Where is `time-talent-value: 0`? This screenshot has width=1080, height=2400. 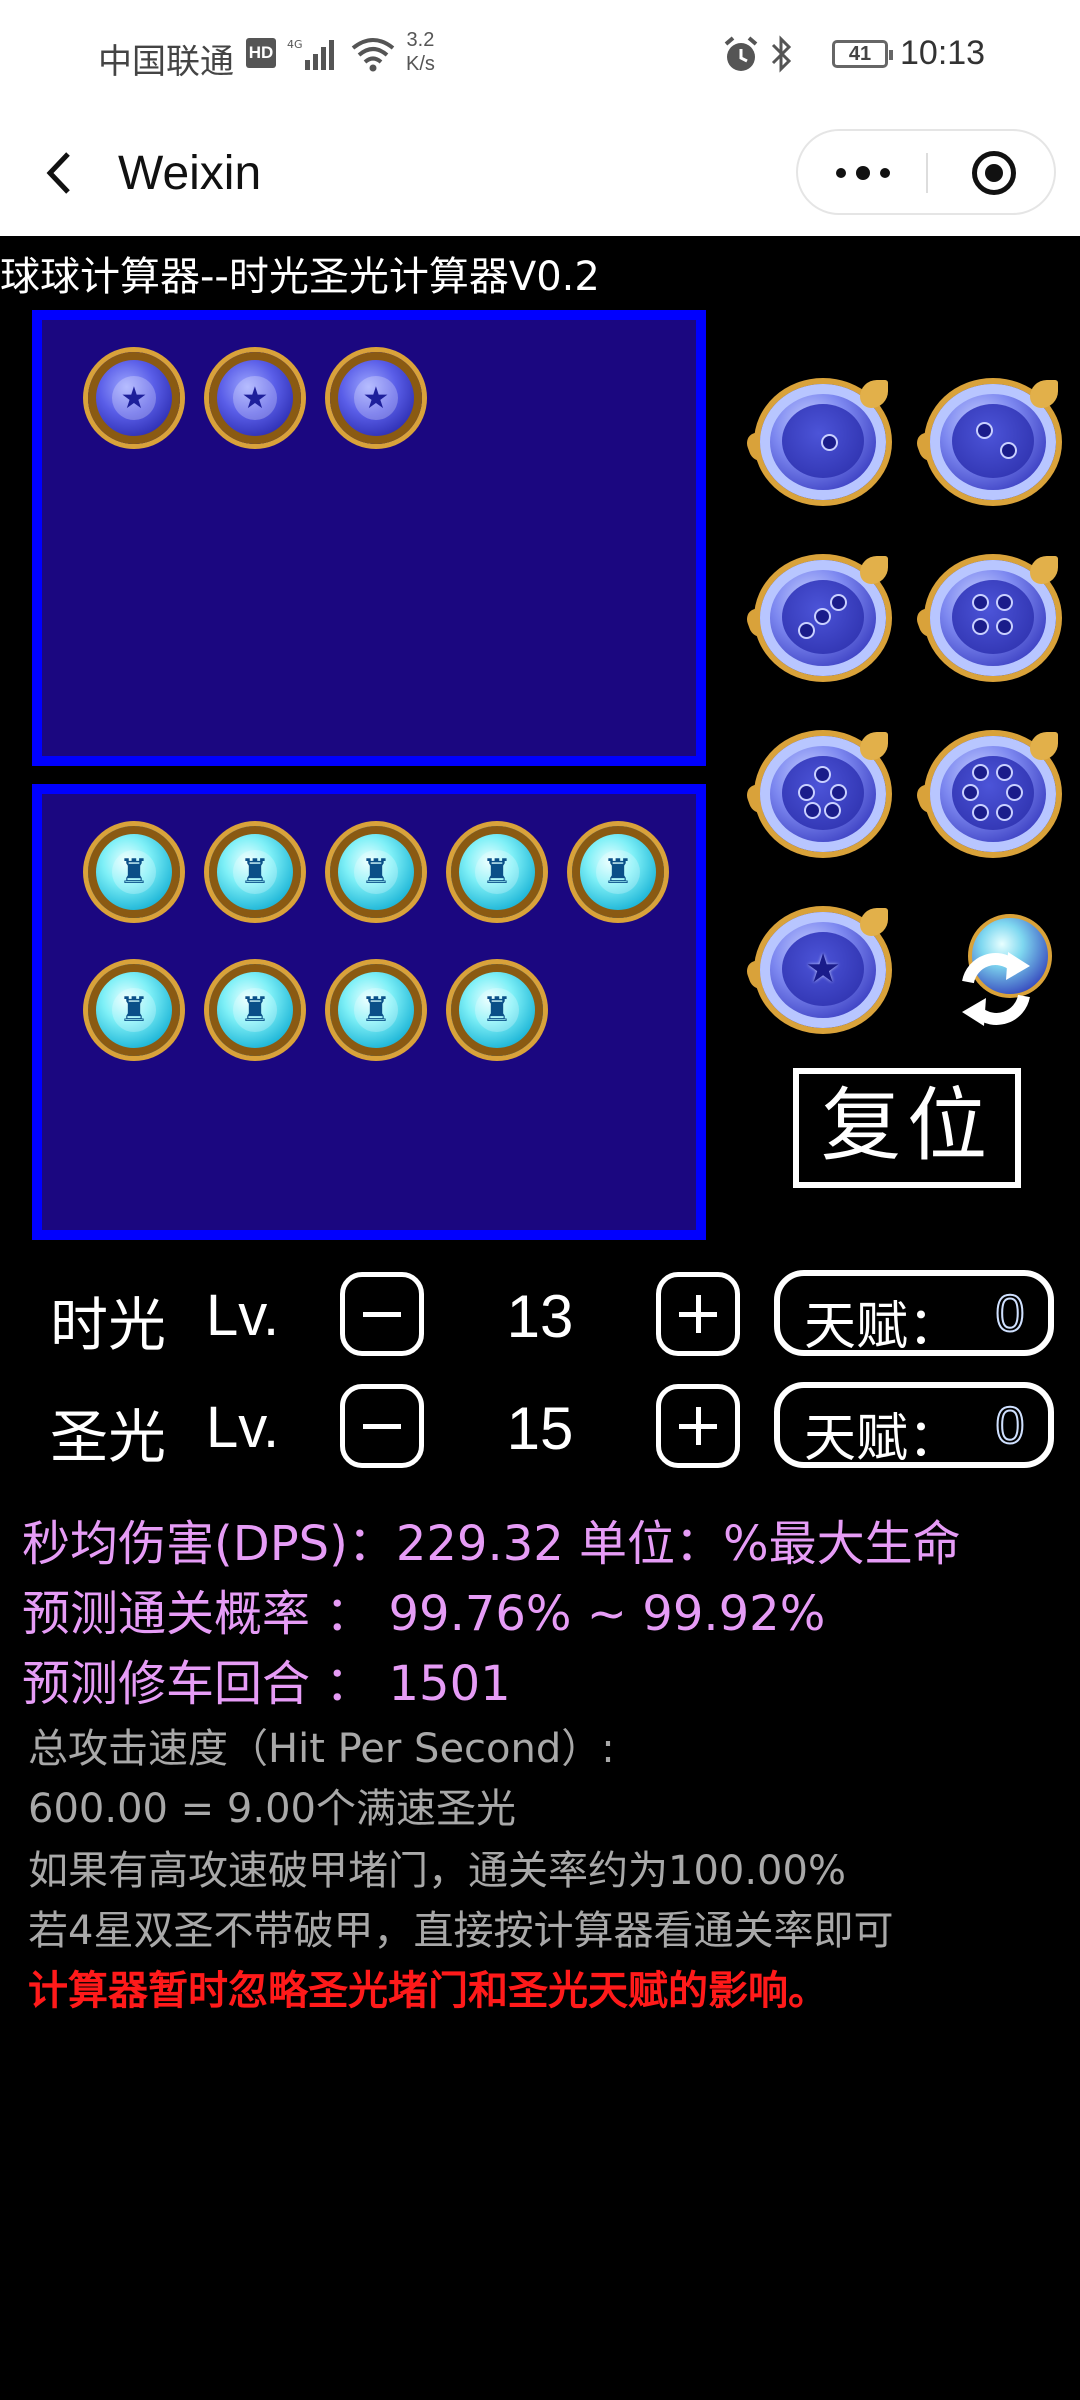 time-talent-value: 0 is located at coordinates (1010, 1314).